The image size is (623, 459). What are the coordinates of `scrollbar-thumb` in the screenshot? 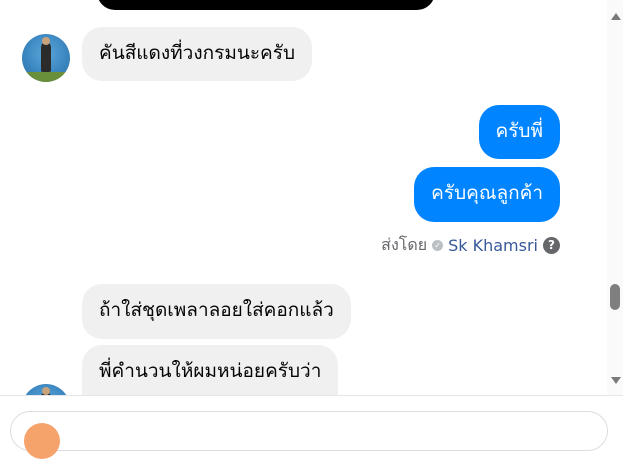 It's located at (615, 297).